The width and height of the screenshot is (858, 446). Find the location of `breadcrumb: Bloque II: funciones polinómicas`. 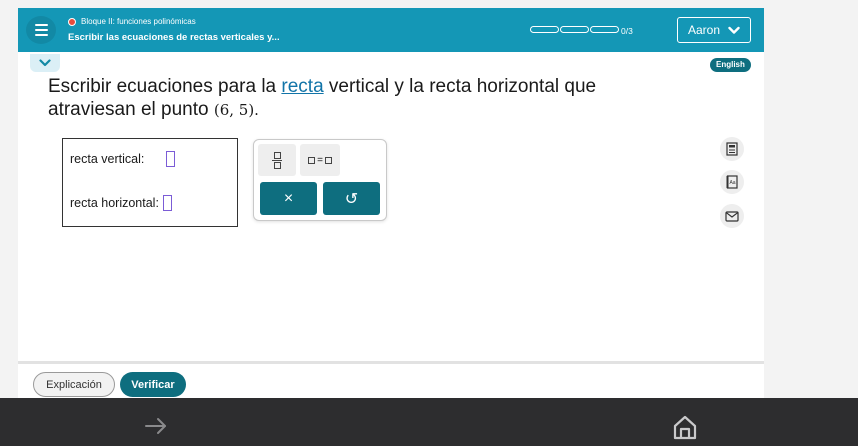

breadcrumb: Bloque II: funciones polinómicas is located at coordinates (132, 21).